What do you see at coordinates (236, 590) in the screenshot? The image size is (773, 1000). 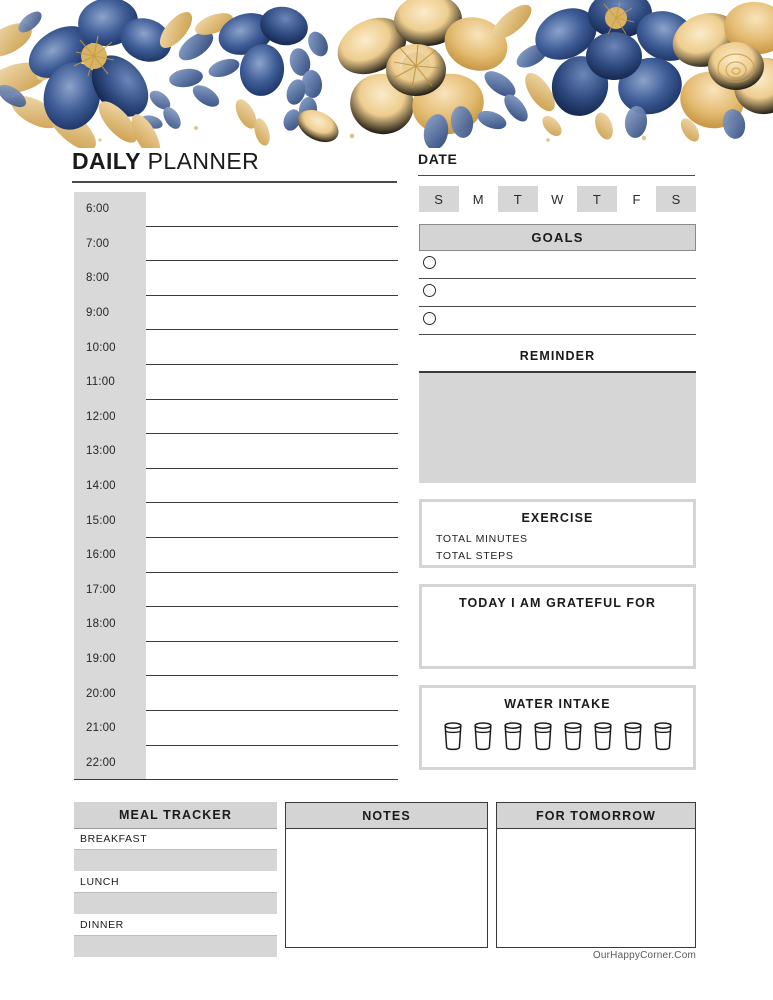 I see `schedule-row: 17:00` at bounding box center [236, 590].